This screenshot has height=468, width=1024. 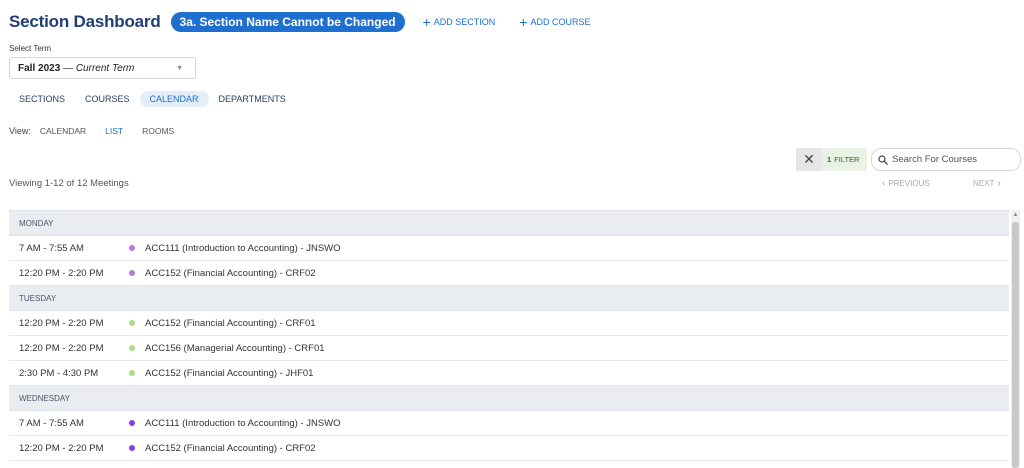 What do you see at coordinates (174, 99) in the screenshot?
I see `tab-calendar: CALENDAR` at bounding box center [174, 99].